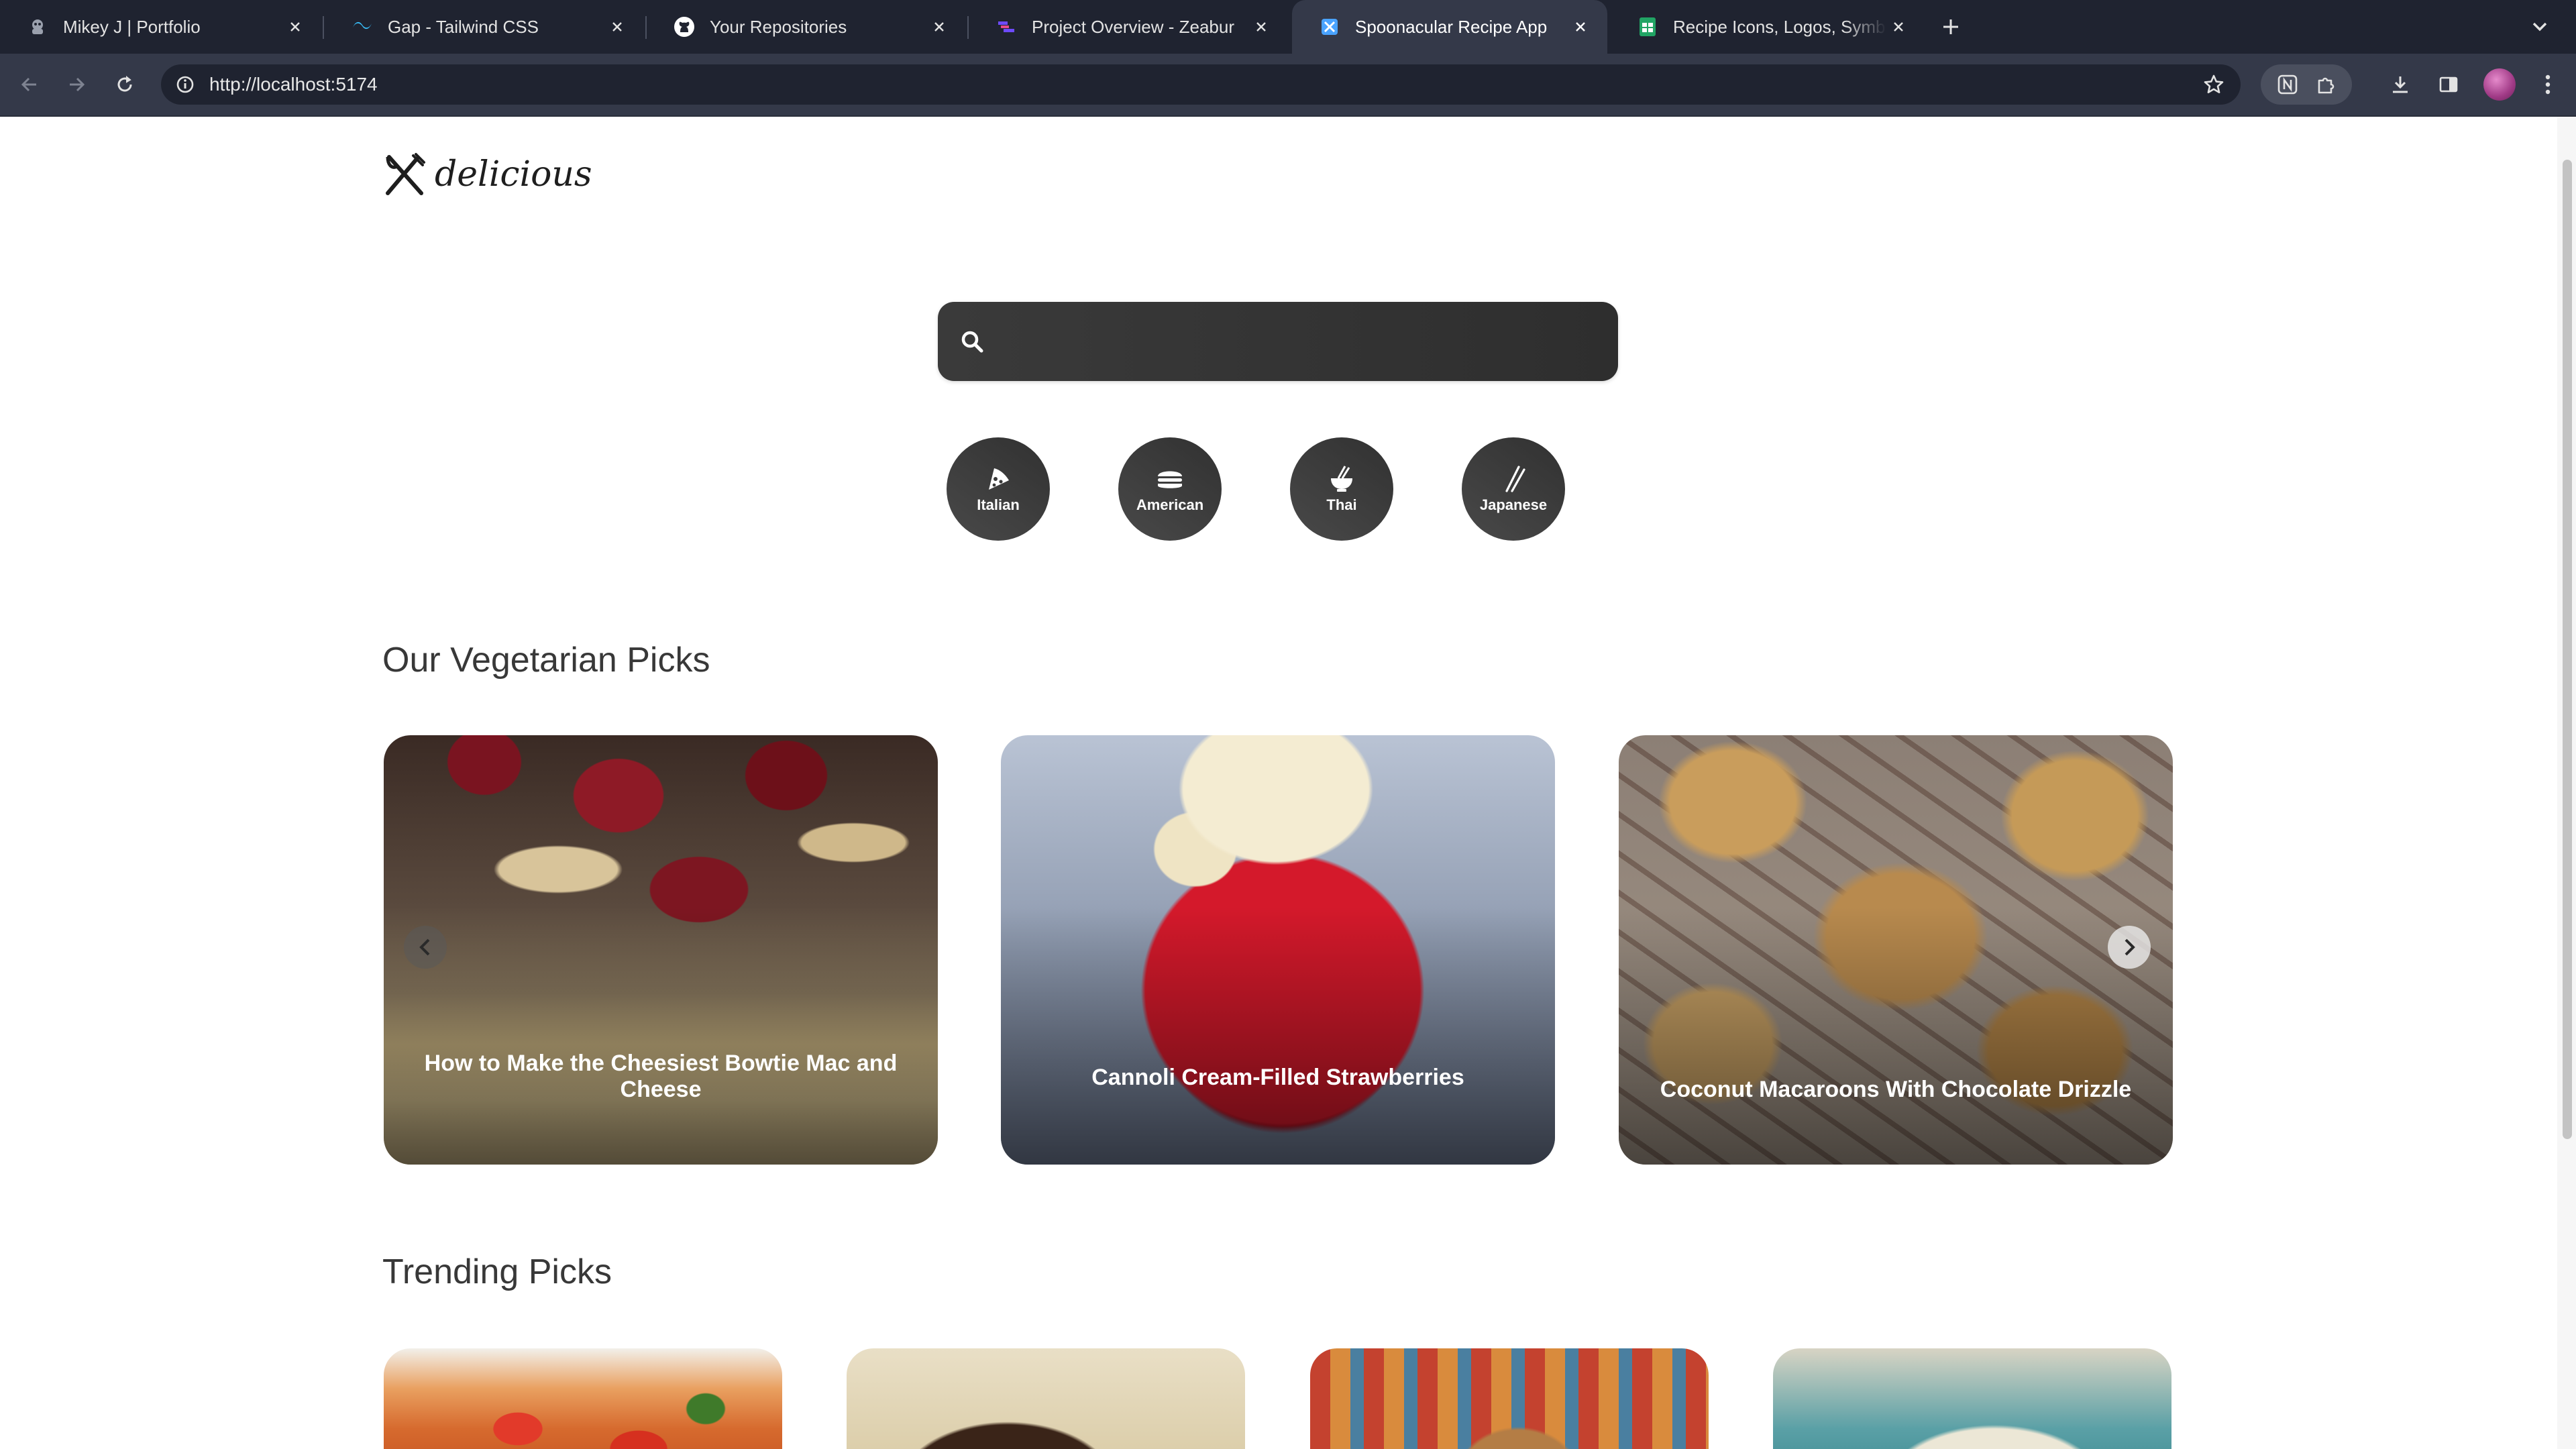 This screenshot has width=2576, height=1449. What do you see at coordinates (998, 479) in the screenshot?
I see `pizza-icon` at bounding box center [998, 479].